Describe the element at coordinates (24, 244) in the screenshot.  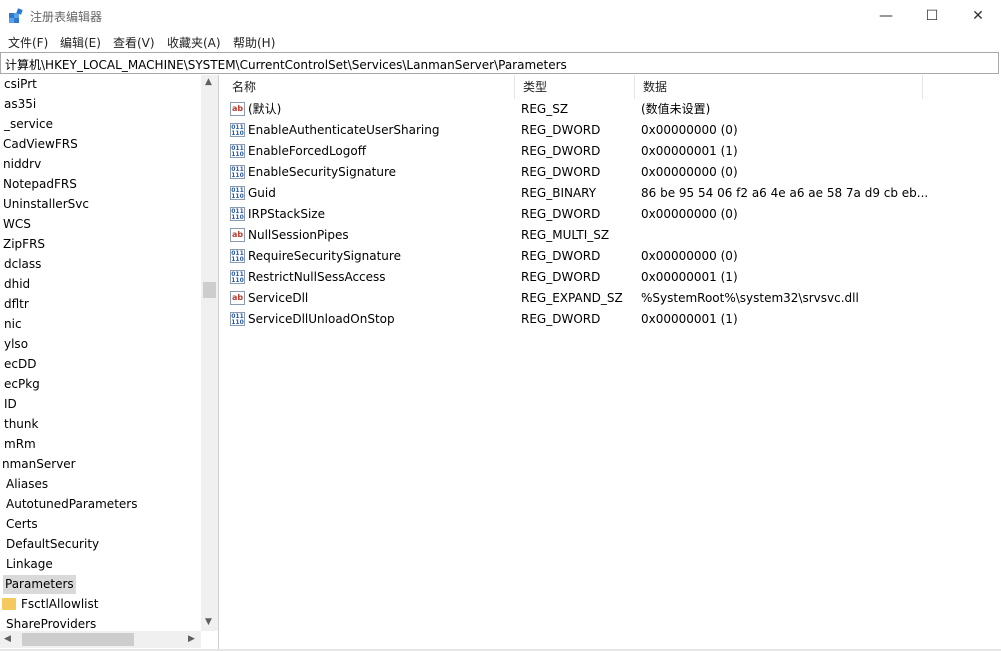
I see `tree-item: ZipFRS` at that location.